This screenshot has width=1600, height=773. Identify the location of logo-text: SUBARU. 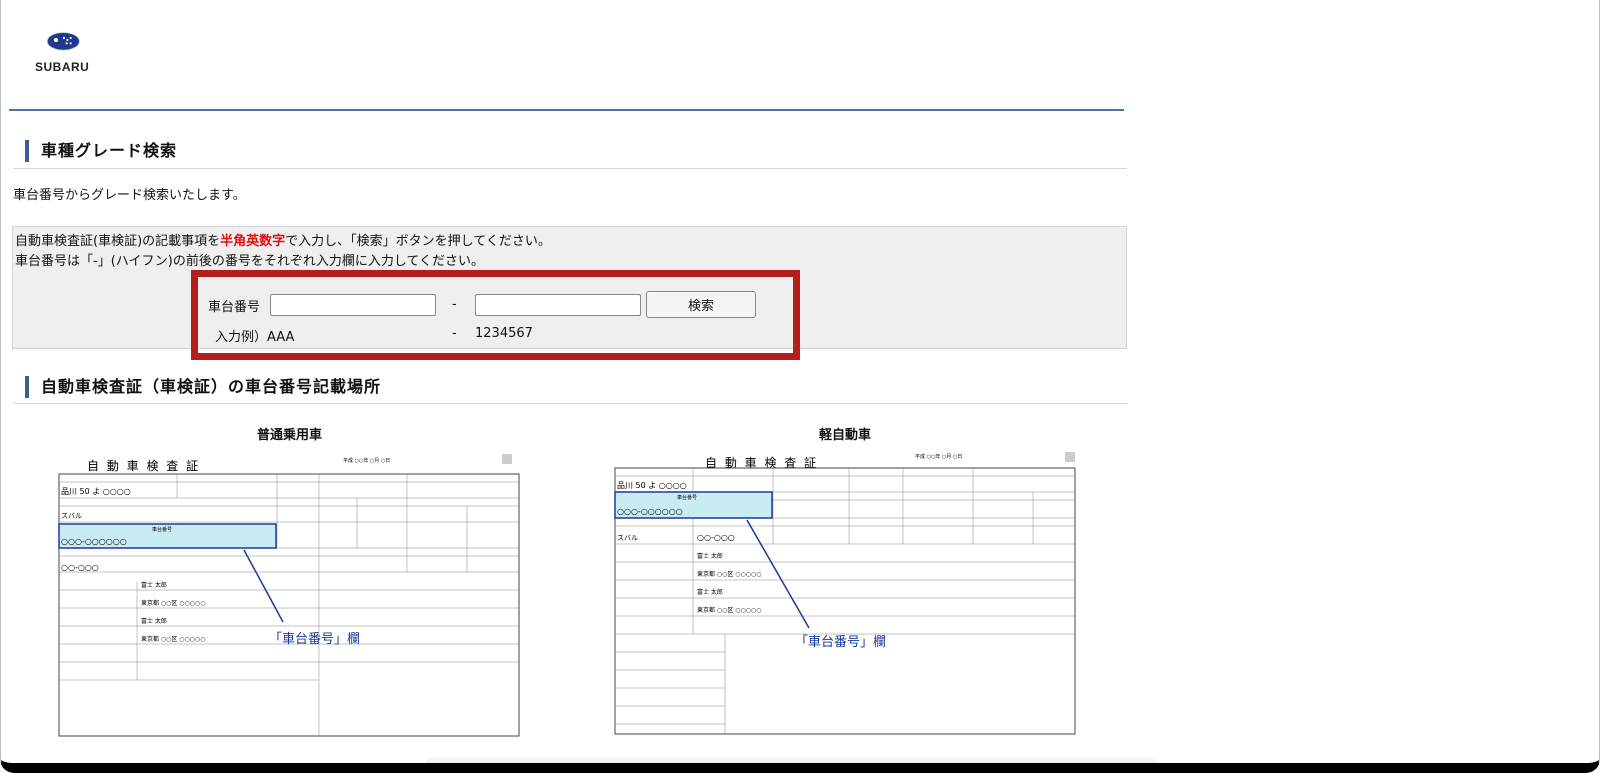
(62, 67).